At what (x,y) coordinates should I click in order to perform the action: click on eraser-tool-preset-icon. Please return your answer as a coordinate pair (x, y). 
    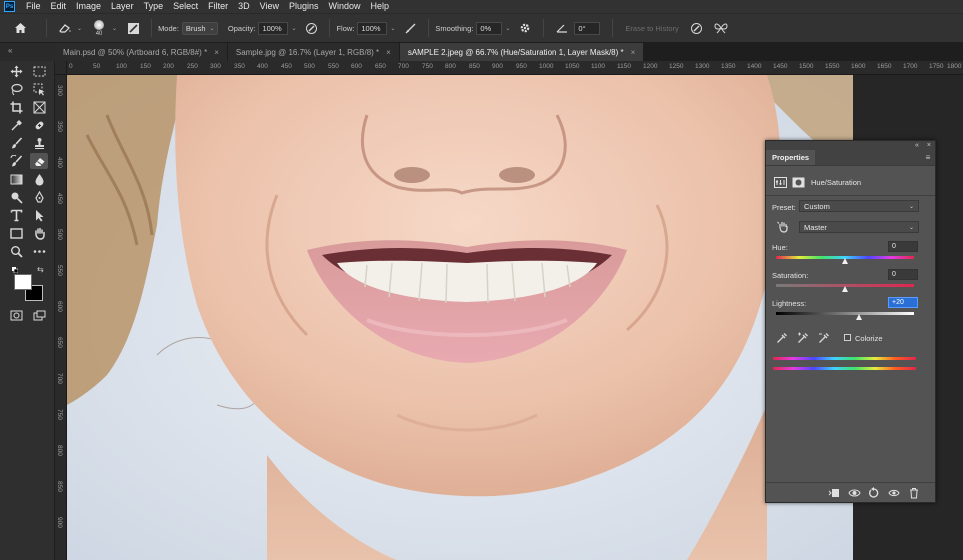
    Looking at the image, I should click on (65, 28).